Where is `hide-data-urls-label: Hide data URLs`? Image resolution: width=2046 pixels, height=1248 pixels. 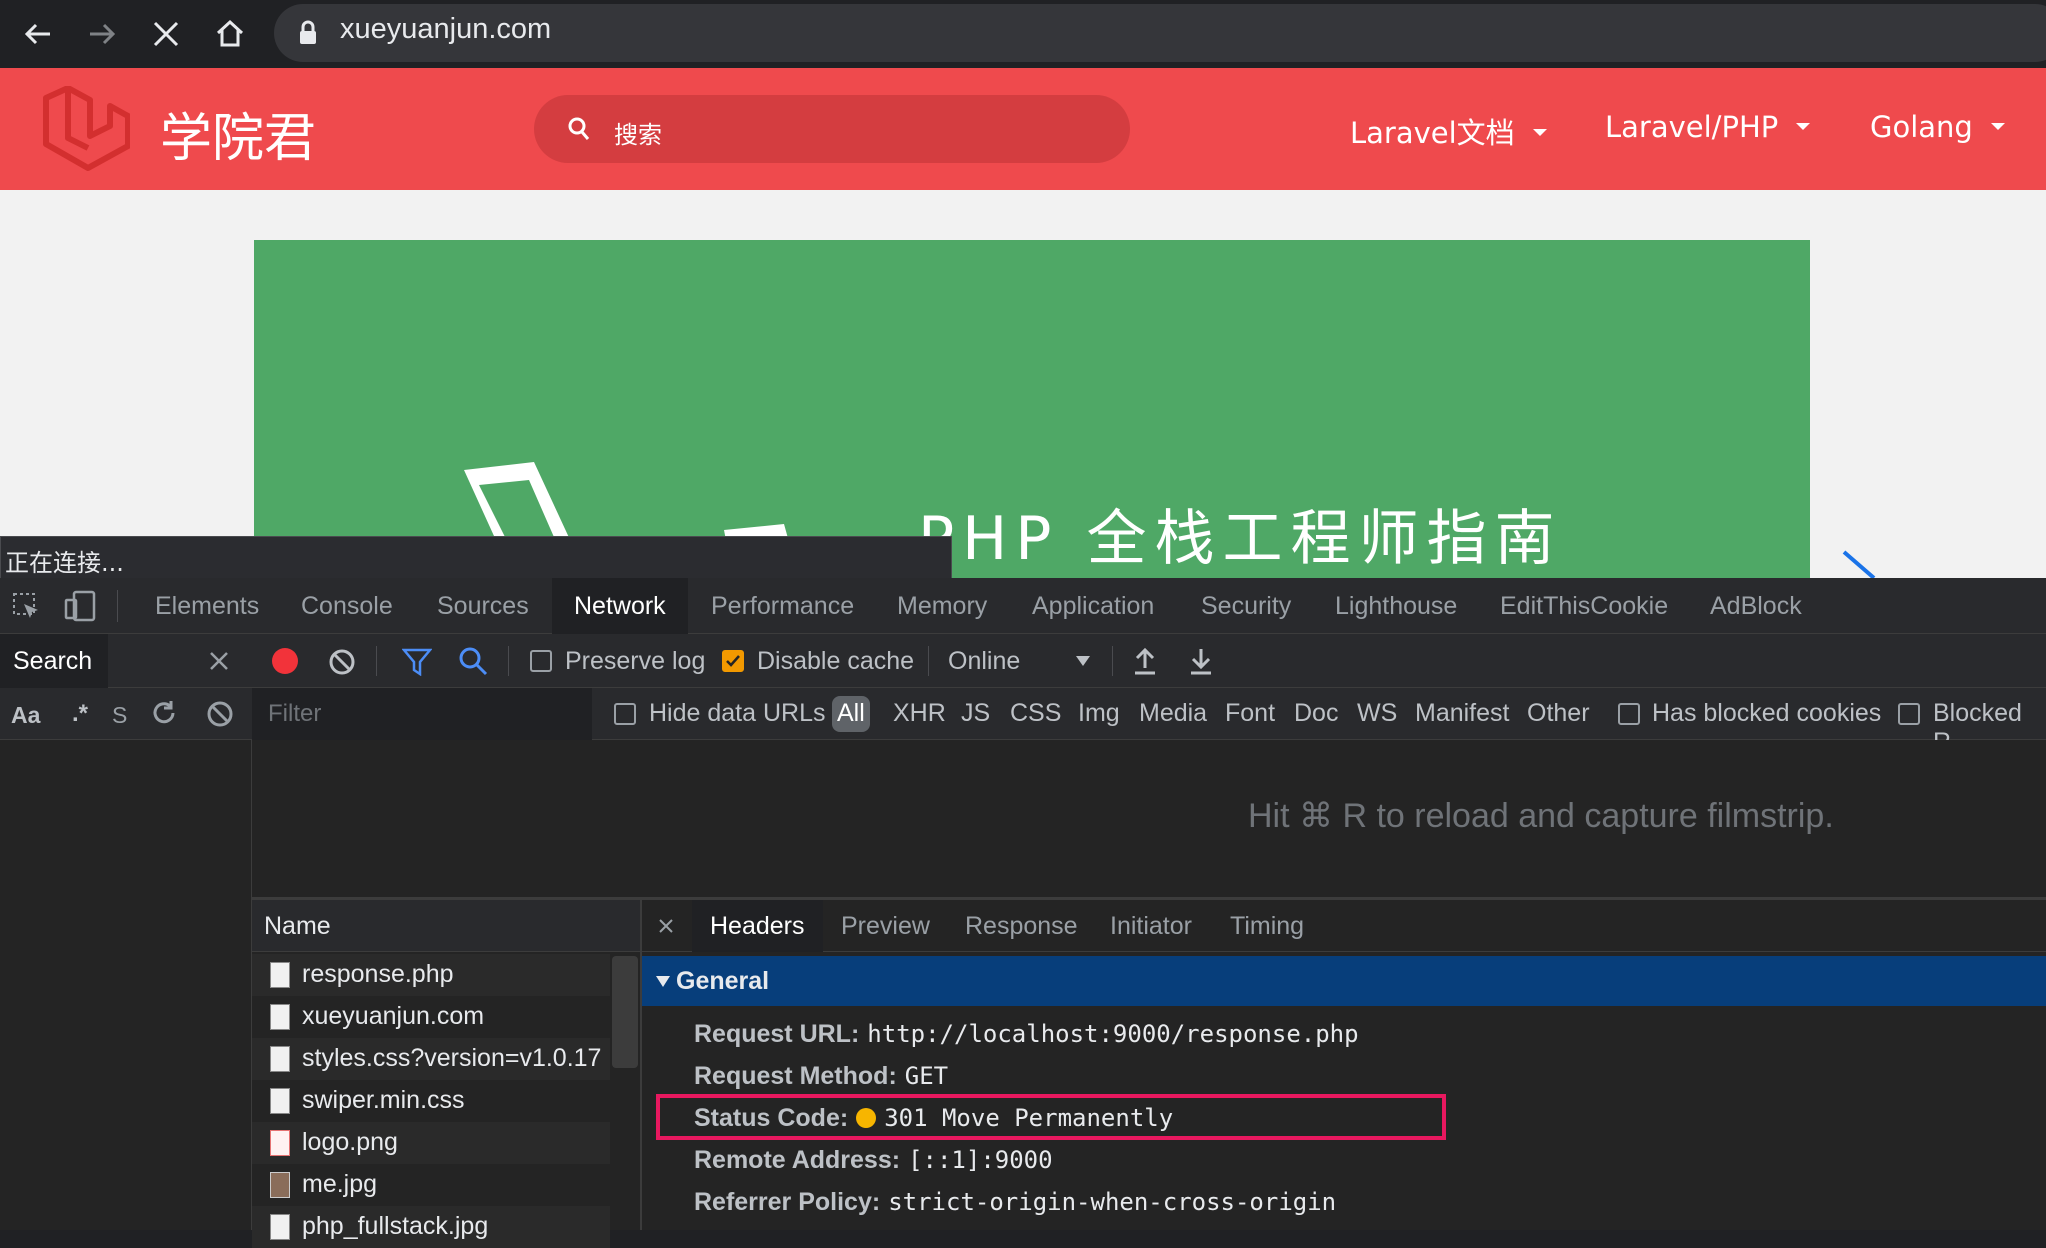
hide-data-urls-label: Hide data URLs is located at coordinates (737, 713).